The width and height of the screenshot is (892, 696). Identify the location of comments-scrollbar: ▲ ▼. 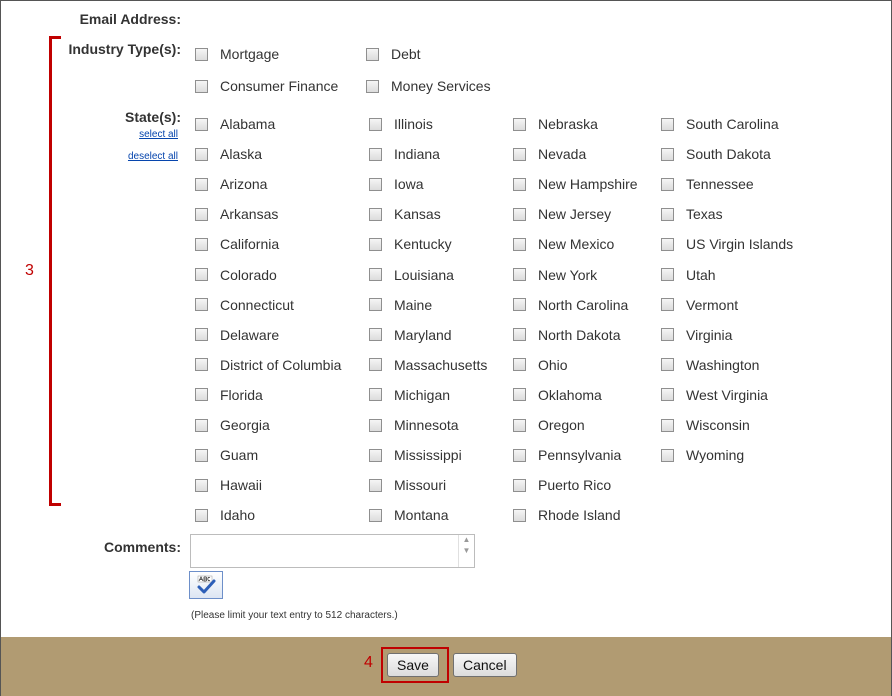
(466, 551).